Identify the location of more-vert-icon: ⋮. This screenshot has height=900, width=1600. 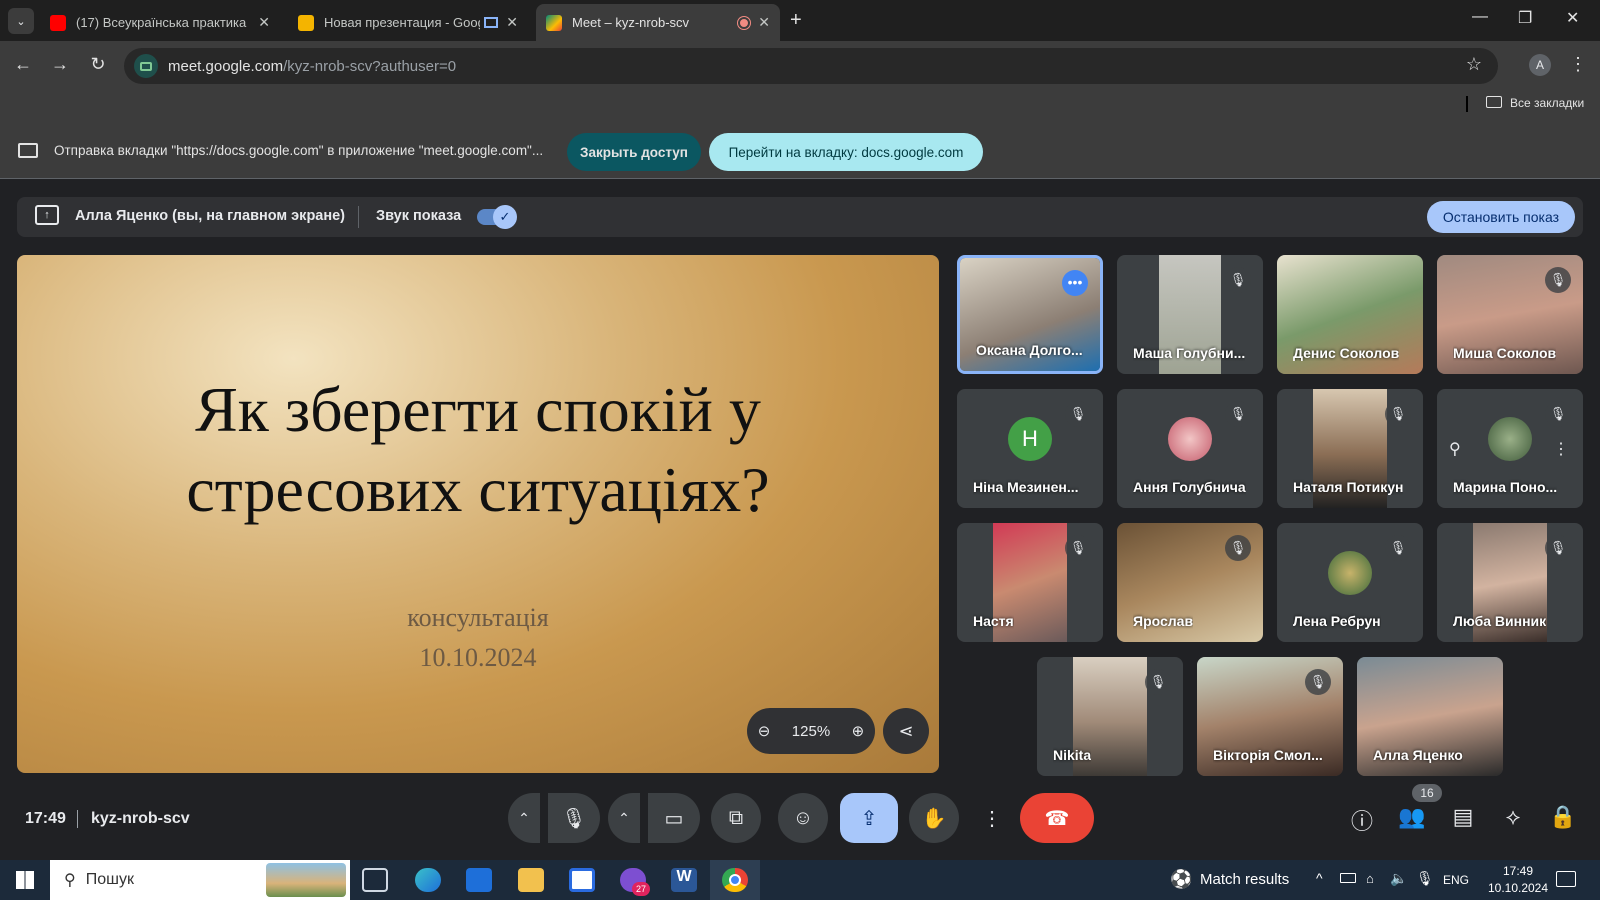
(1561, 449).